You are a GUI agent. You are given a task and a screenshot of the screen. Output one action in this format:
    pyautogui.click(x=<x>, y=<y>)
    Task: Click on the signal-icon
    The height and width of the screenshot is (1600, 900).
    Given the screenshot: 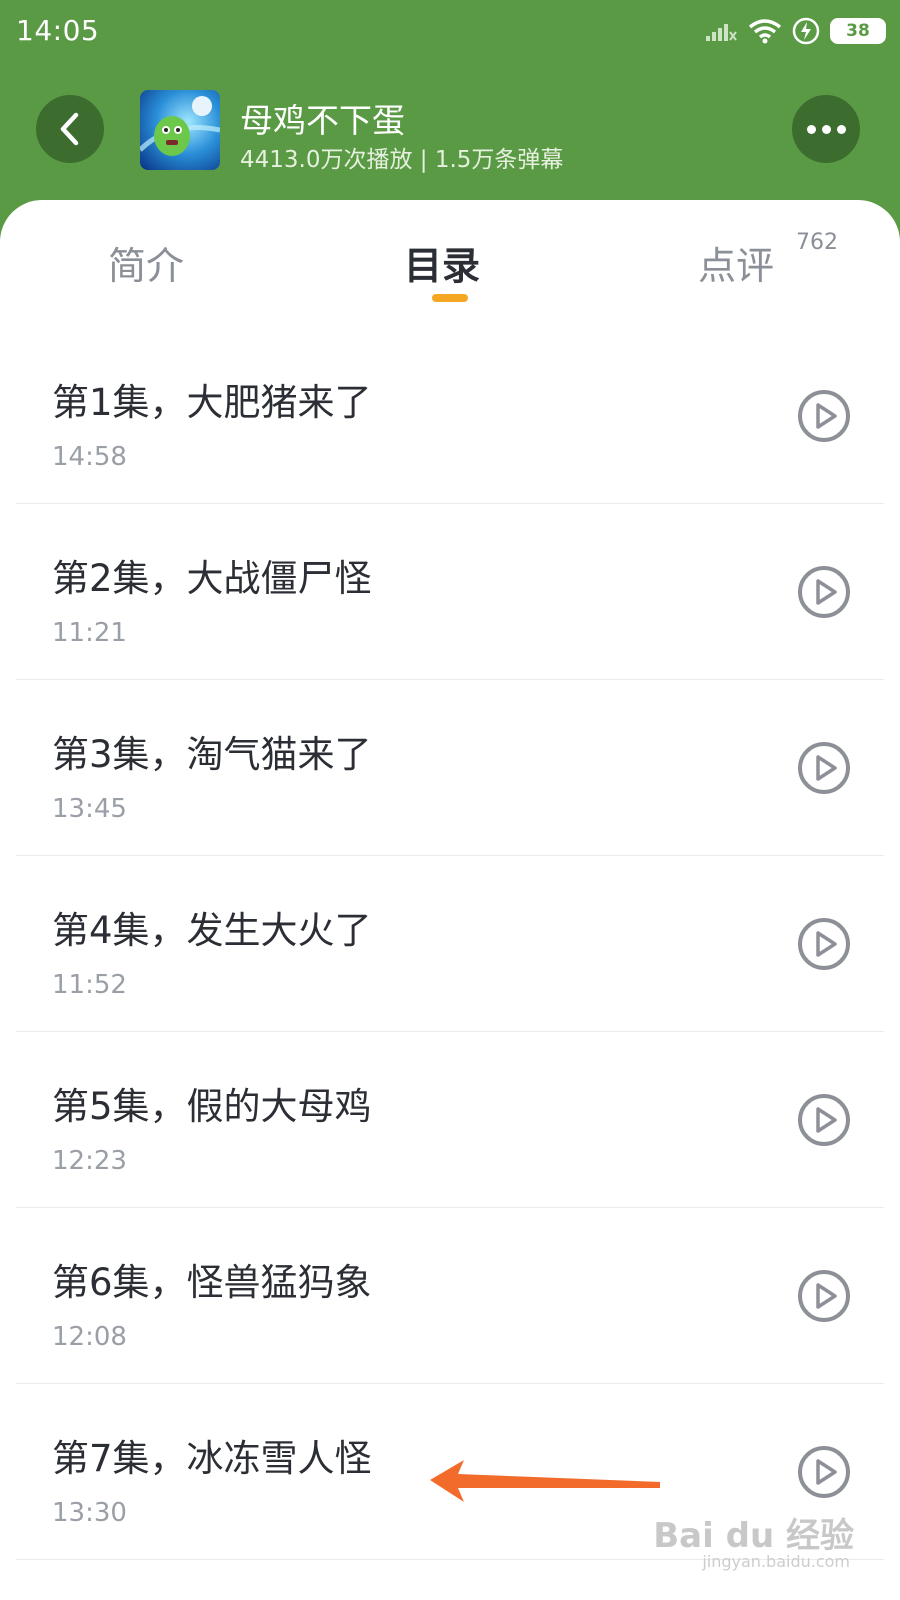 What is the action you would take?
    pyautogui.click(x=721, y=32)
    